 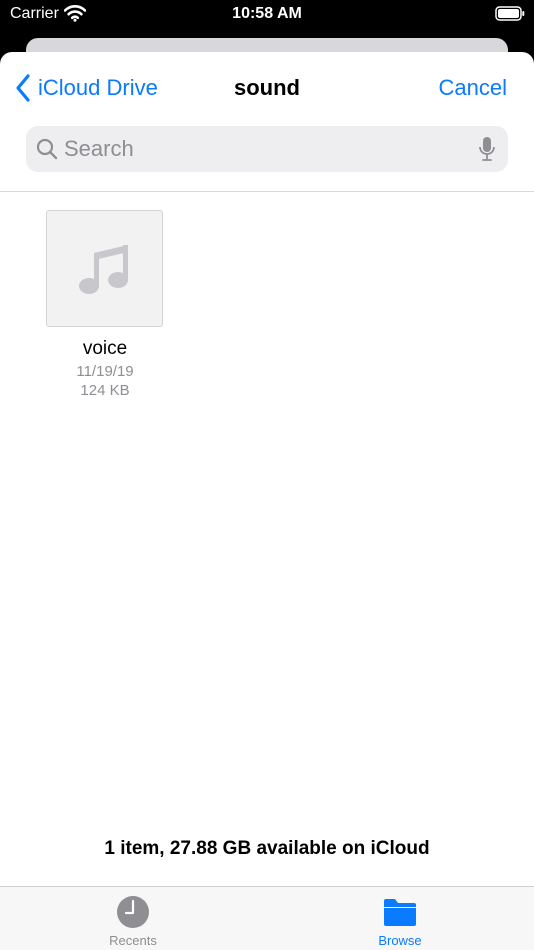 I want to click on file-size: 124 KB, so click(x=105, y=390).